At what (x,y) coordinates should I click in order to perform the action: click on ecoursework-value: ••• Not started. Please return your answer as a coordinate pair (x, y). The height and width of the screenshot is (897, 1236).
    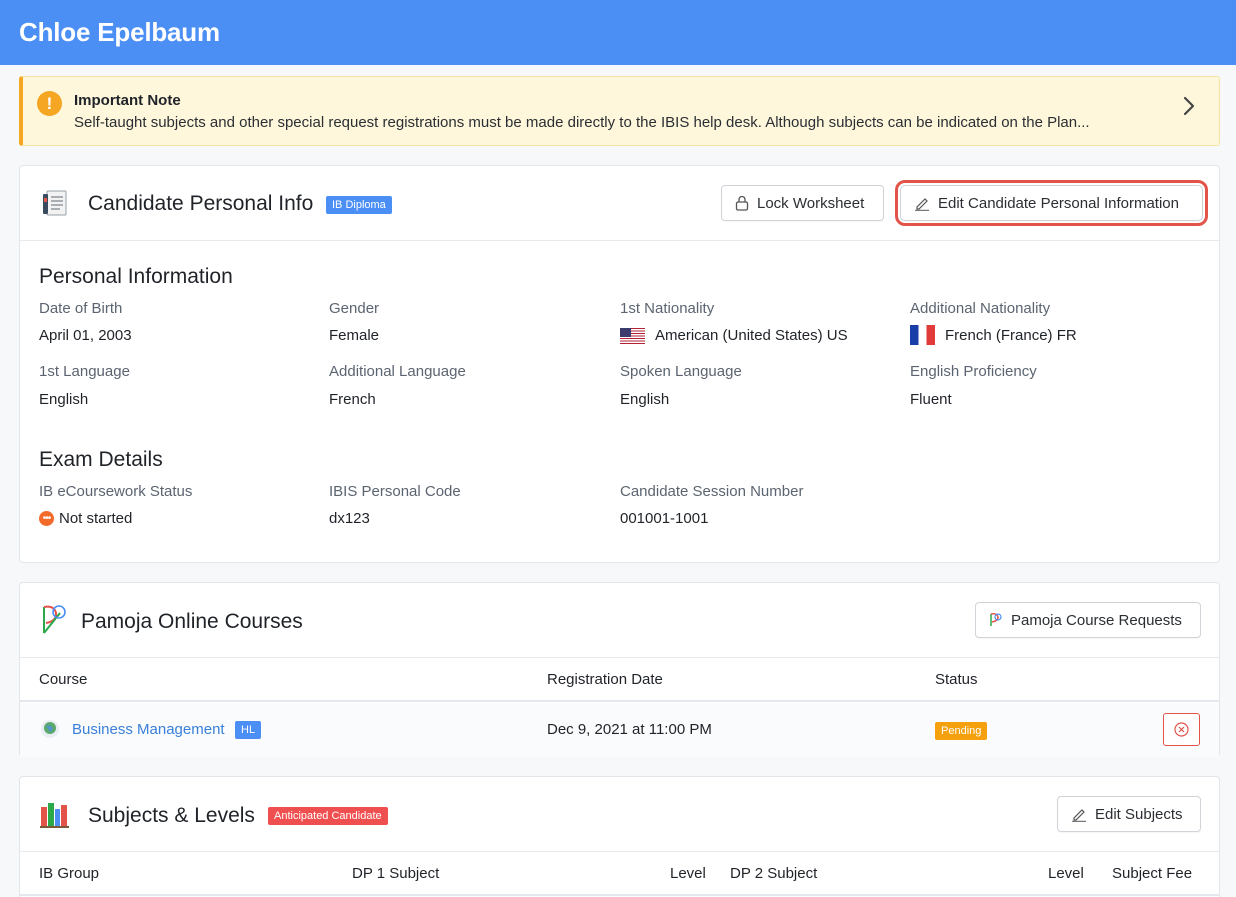
    Looking at the image, I should click on (85, 518).